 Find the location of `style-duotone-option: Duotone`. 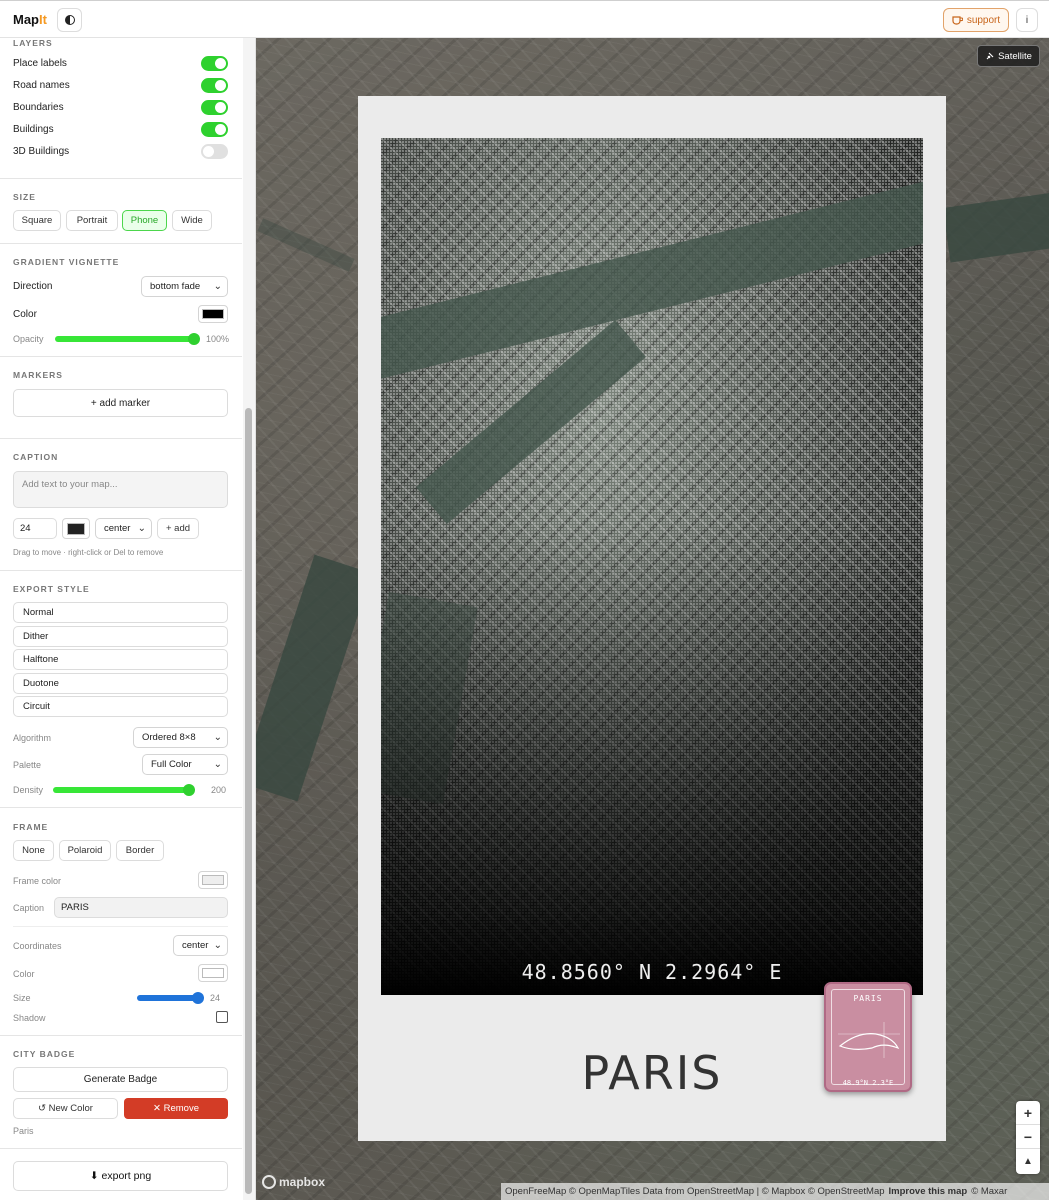

style-duotone-option: Duotone is located at coordinates (120, 683).